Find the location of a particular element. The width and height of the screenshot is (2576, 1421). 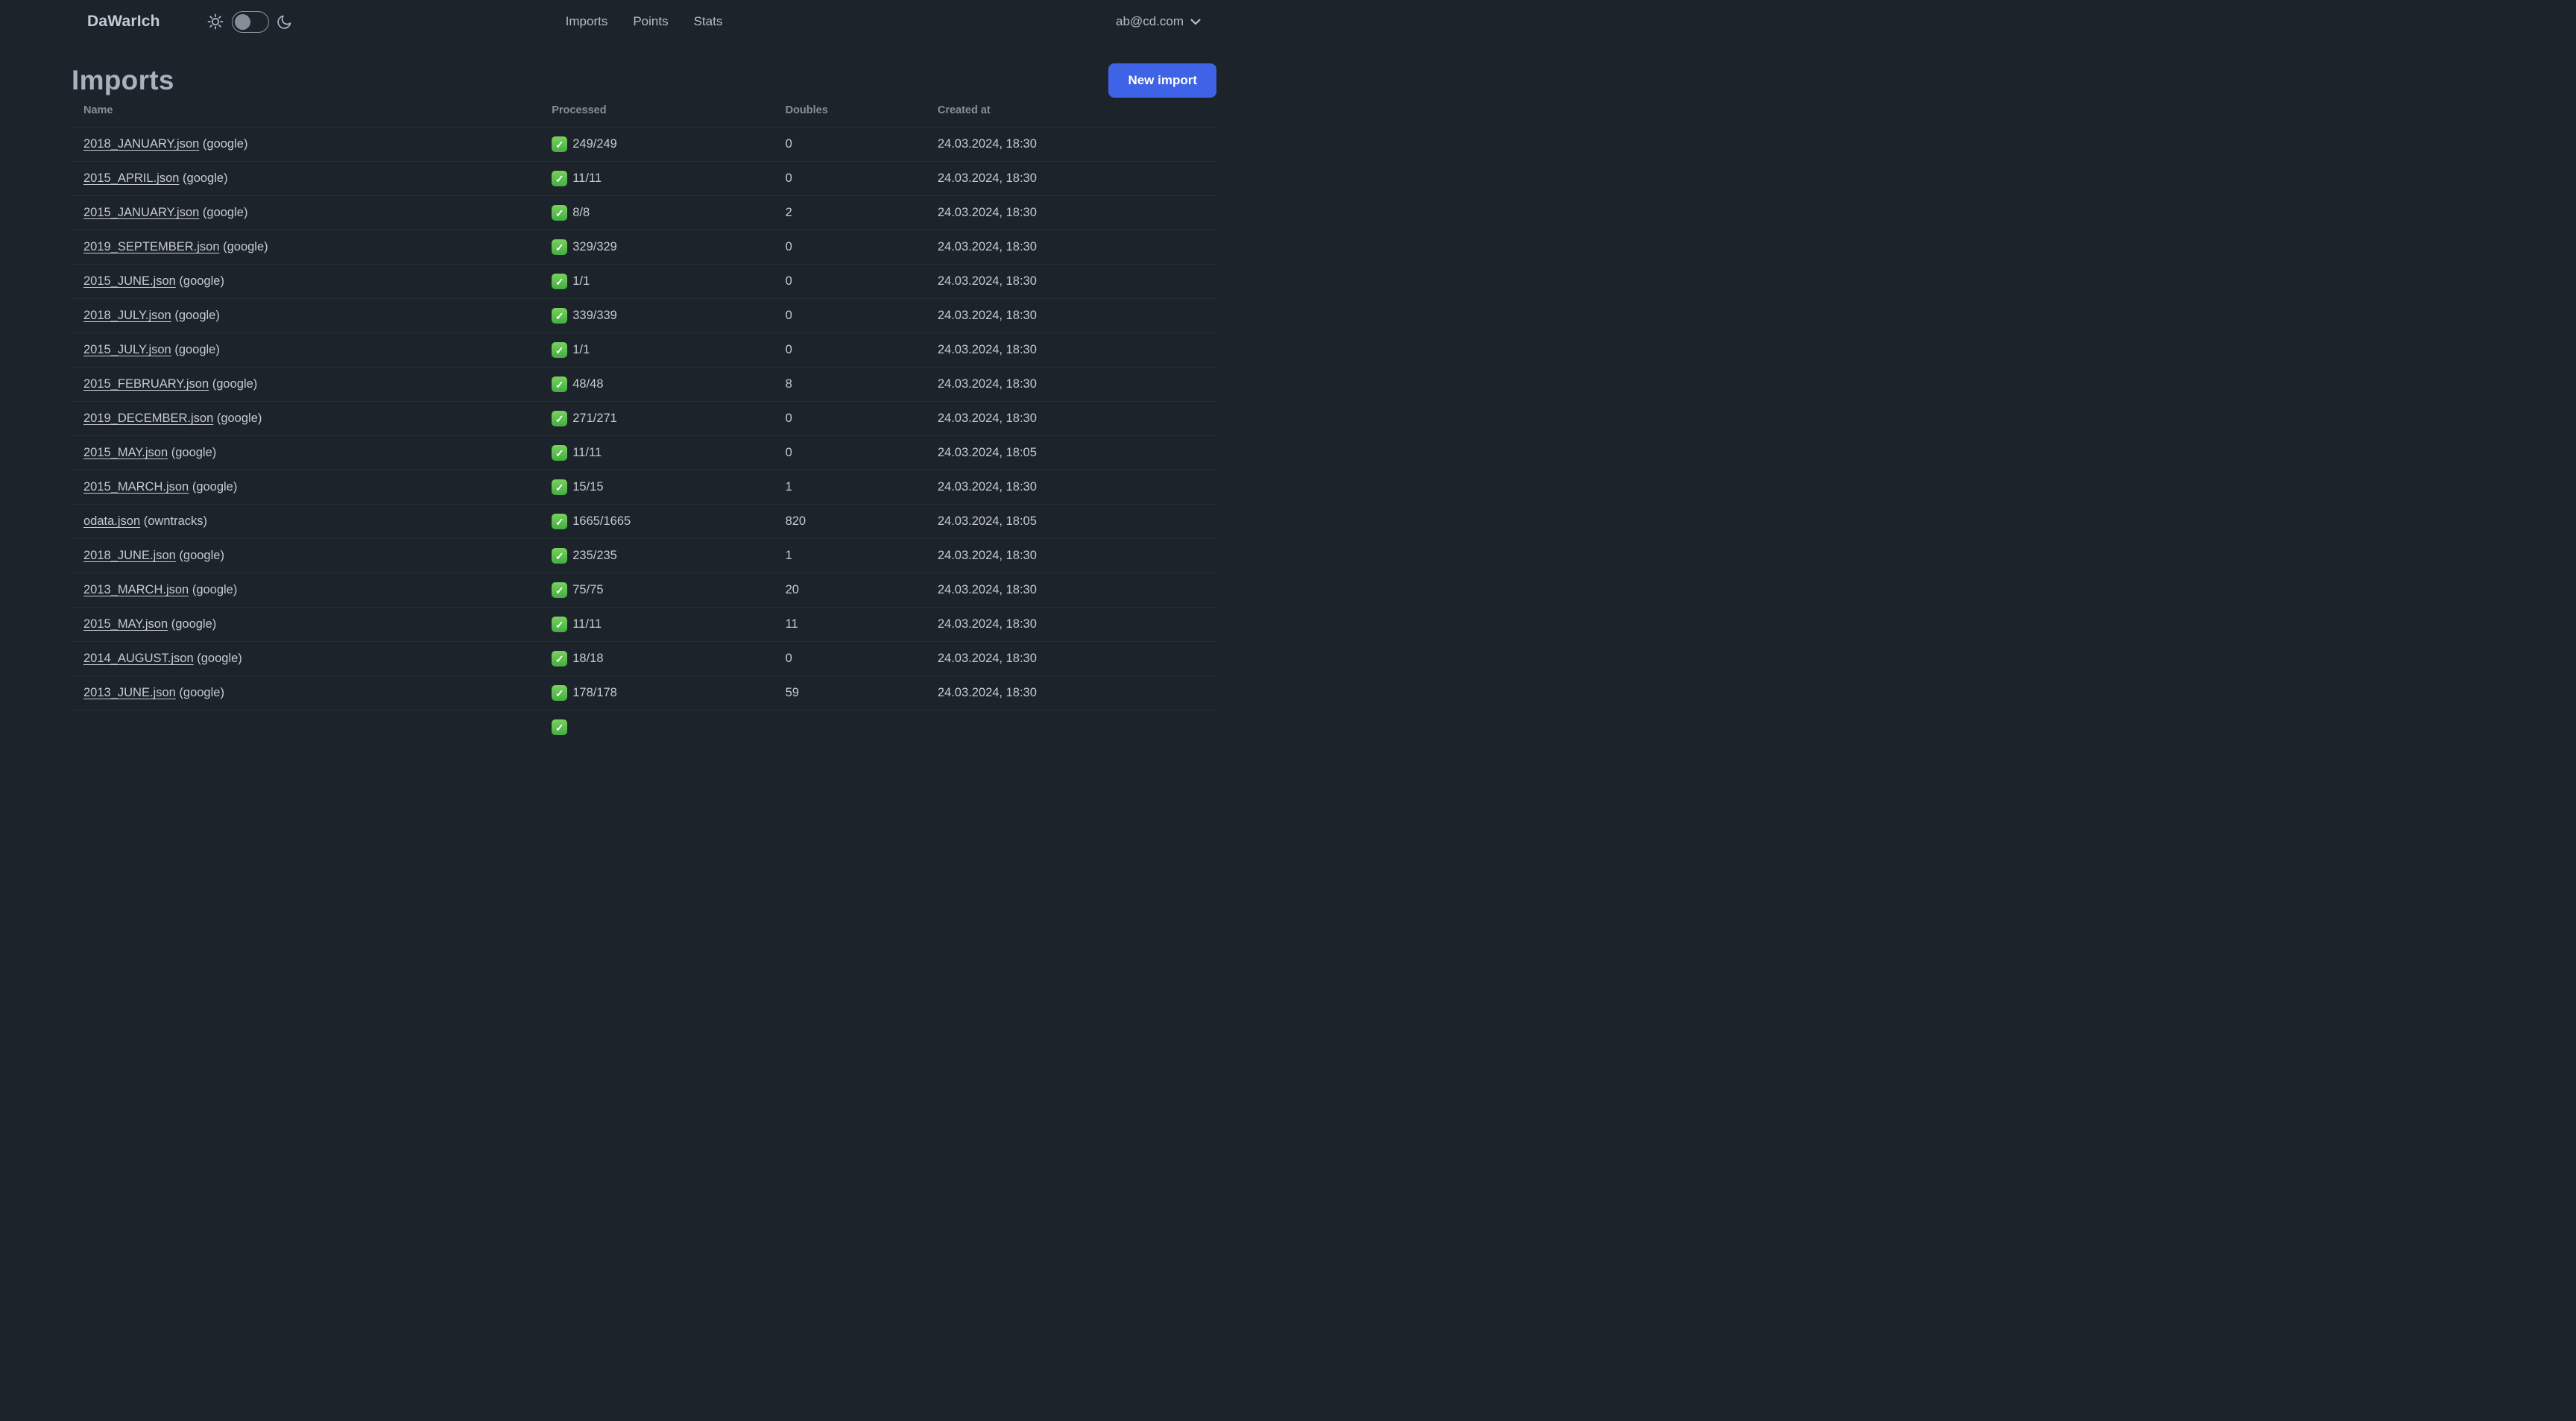

cell-doubles is located at coordinates (850, 727).